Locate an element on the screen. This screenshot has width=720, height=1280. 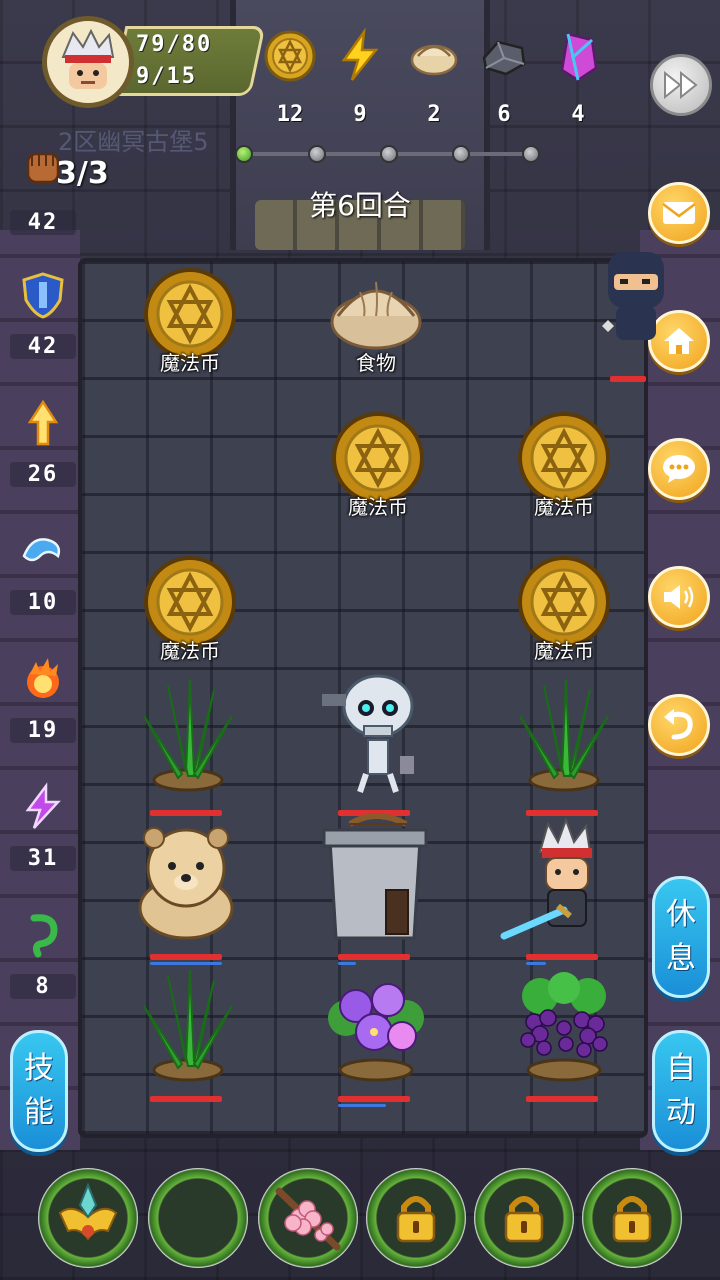
fire-value: 19 is located at coordinates (43, 730).